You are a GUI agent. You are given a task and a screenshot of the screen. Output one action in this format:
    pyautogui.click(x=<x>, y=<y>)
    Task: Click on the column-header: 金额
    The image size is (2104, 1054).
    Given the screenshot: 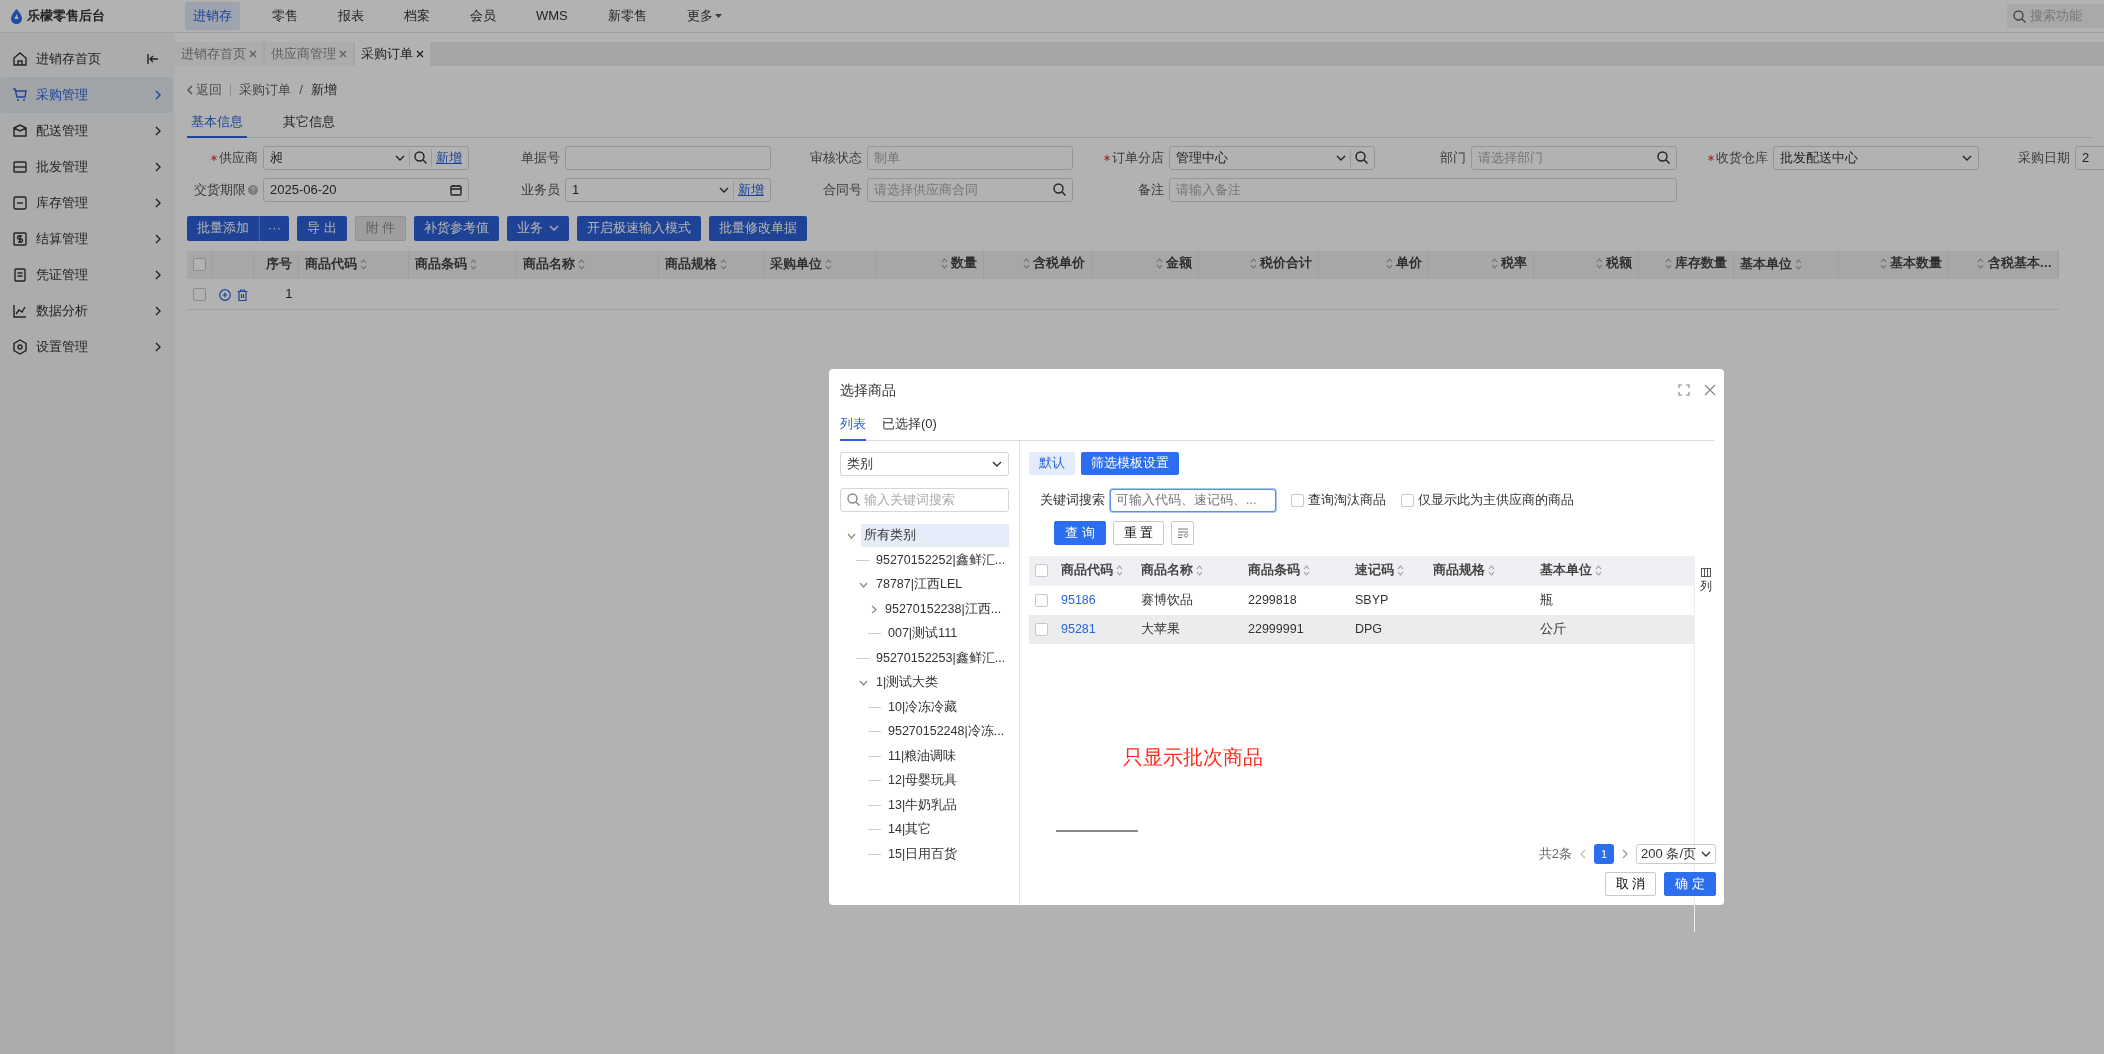 What is the action you would take?
    pyautogui.click(x=1145, y=264)
    